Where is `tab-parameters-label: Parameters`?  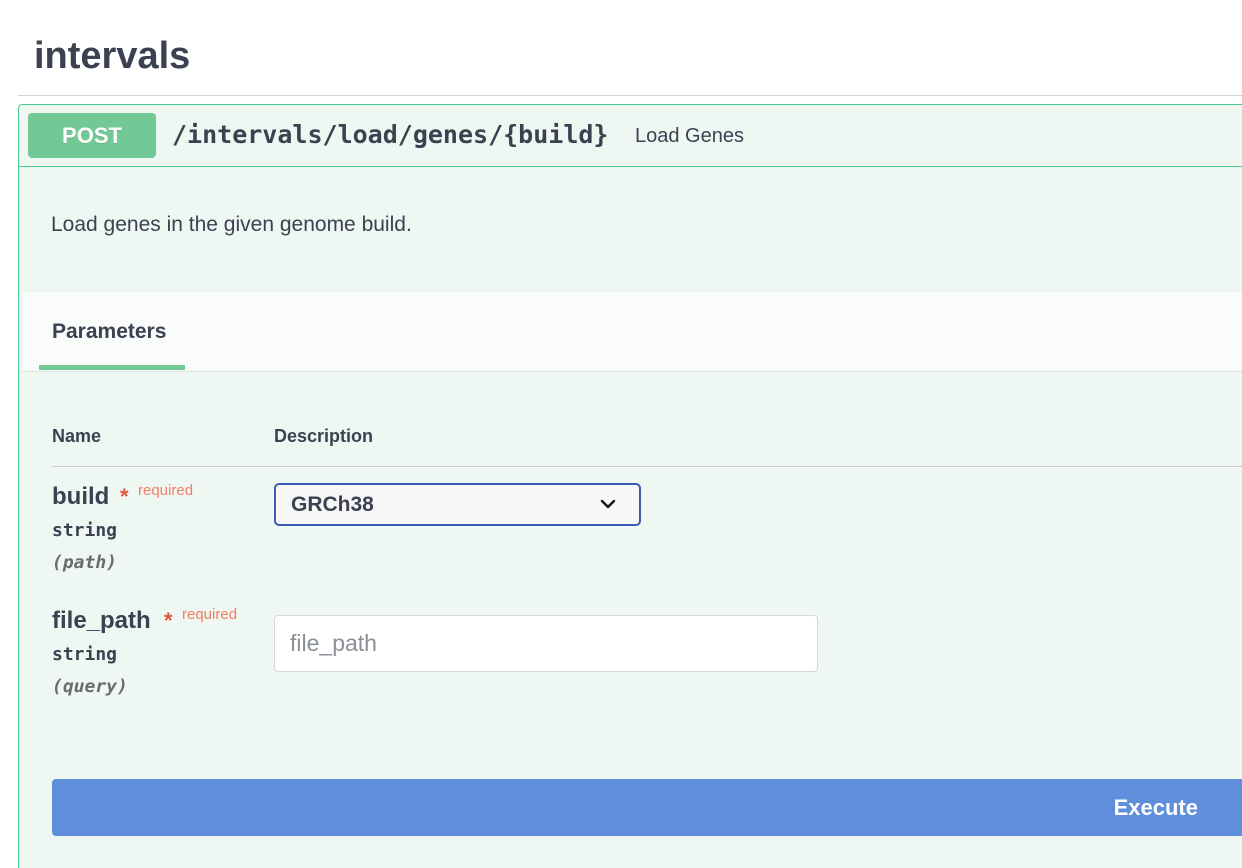
tab-parameters-label: Parameters is located at coordinates (109, 331).